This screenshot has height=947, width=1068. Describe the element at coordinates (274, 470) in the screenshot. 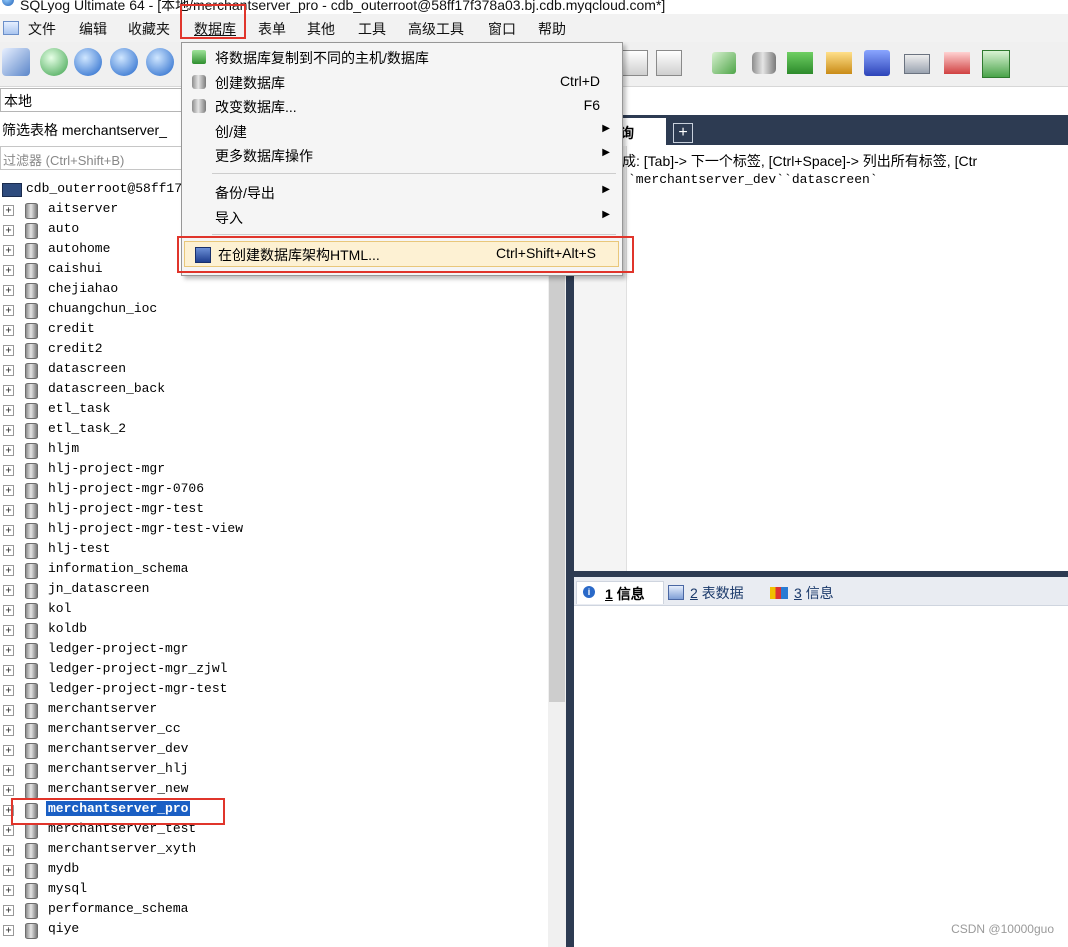

I see `tree-item-database: + hlj-project-mgr` at that location.